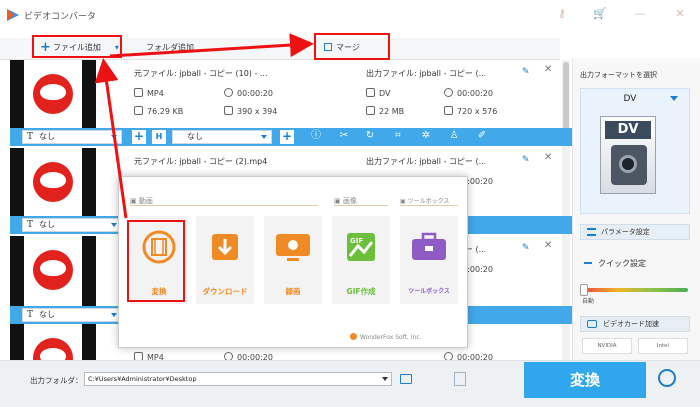  What do you see at coordinates (238, 379) in the screenshot?
I see `output-folder-path: C:¥Users¥Administrator¥Desktop` at bounding box center [238, 379].